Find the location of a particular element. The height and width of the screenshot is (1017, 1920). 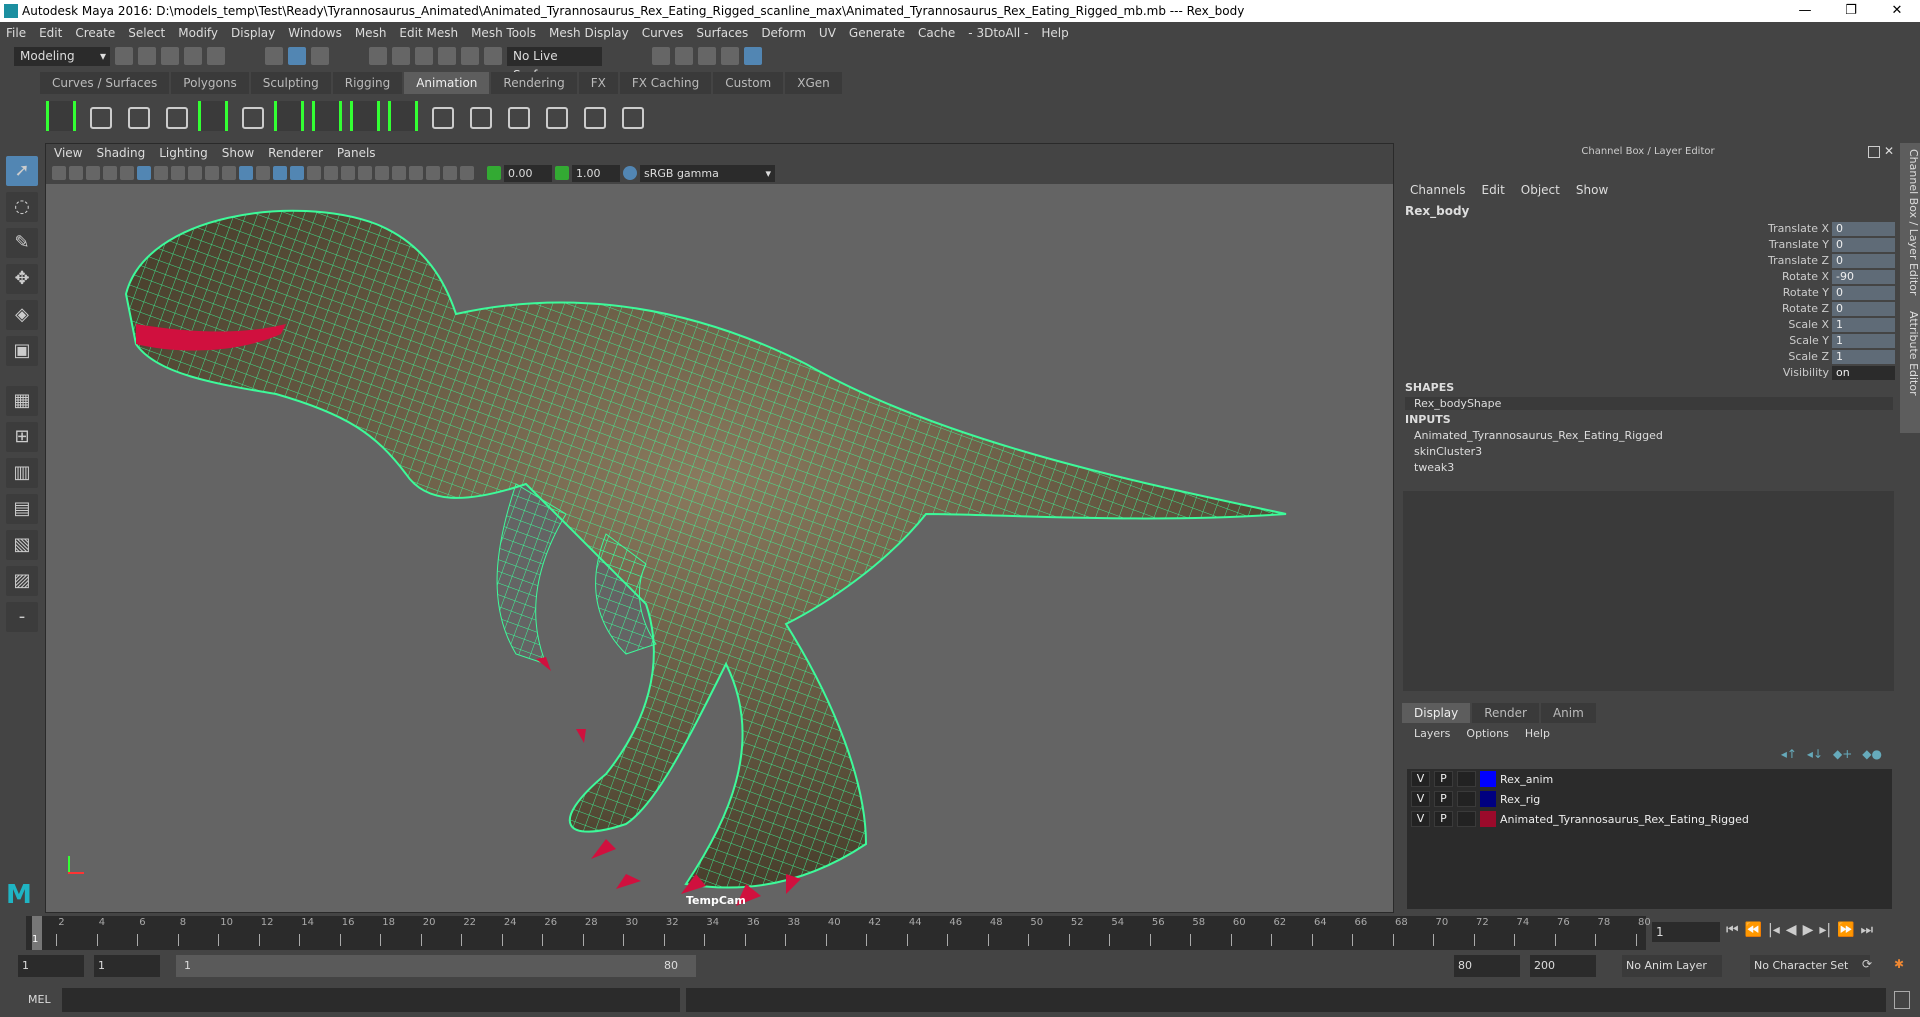

menu-item: Curves is located at coordinates (663, 33).